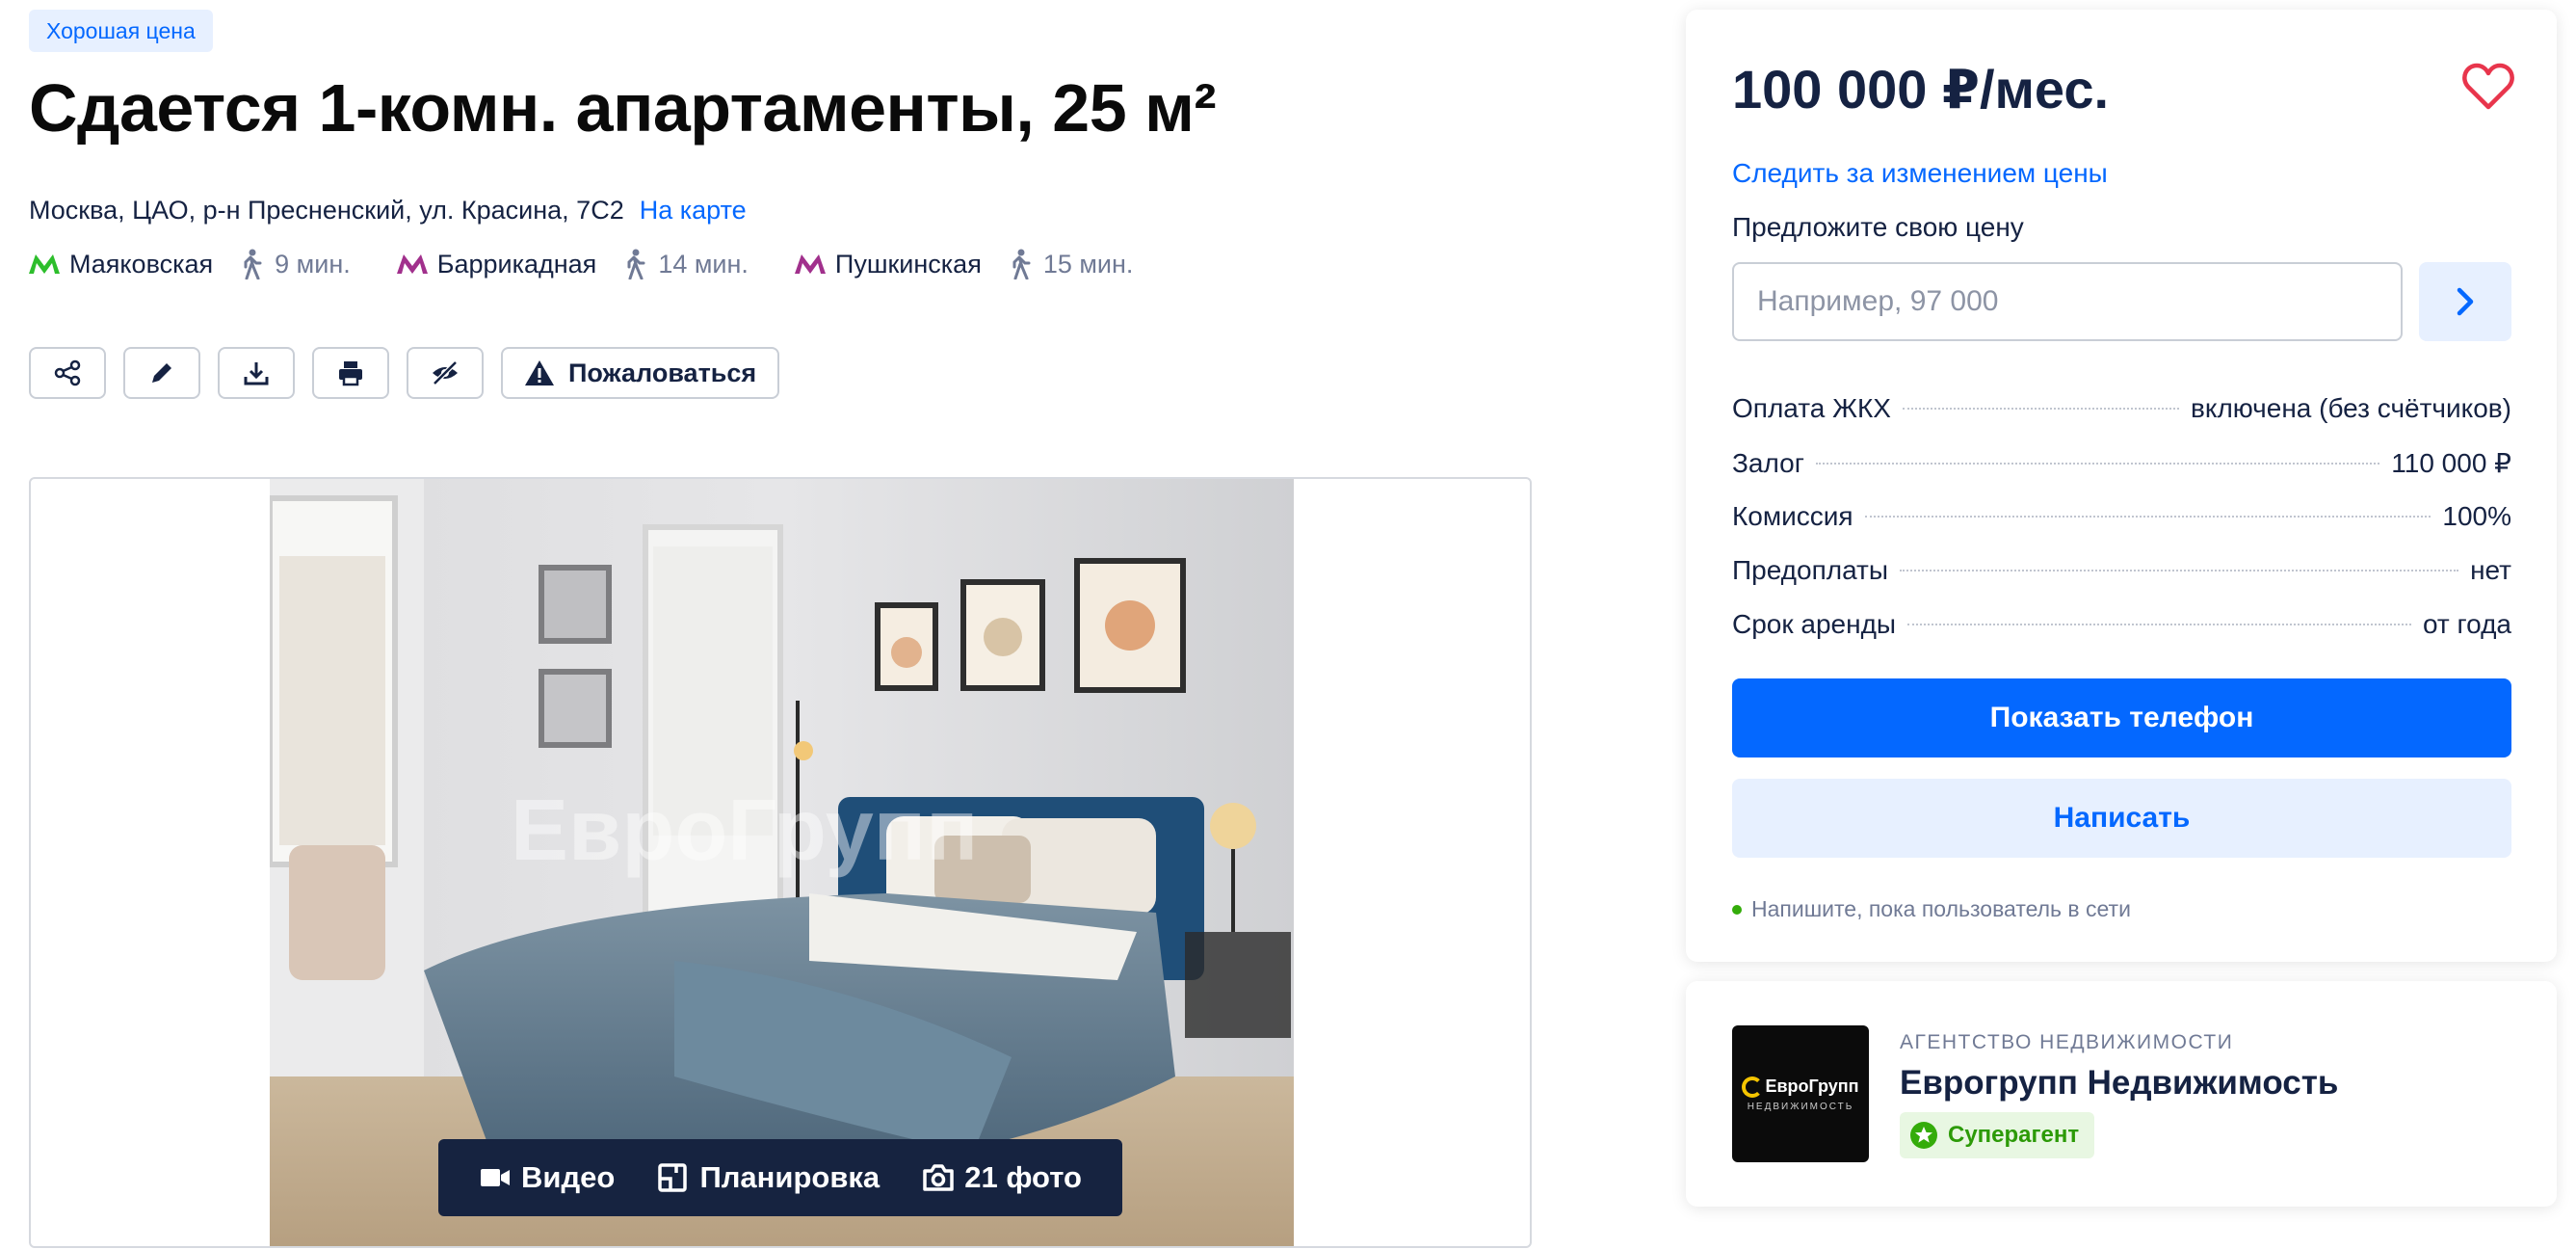 This screenshot has width=2576, height=1249. I want to click on video-camera-icon, so click(496, 1177).